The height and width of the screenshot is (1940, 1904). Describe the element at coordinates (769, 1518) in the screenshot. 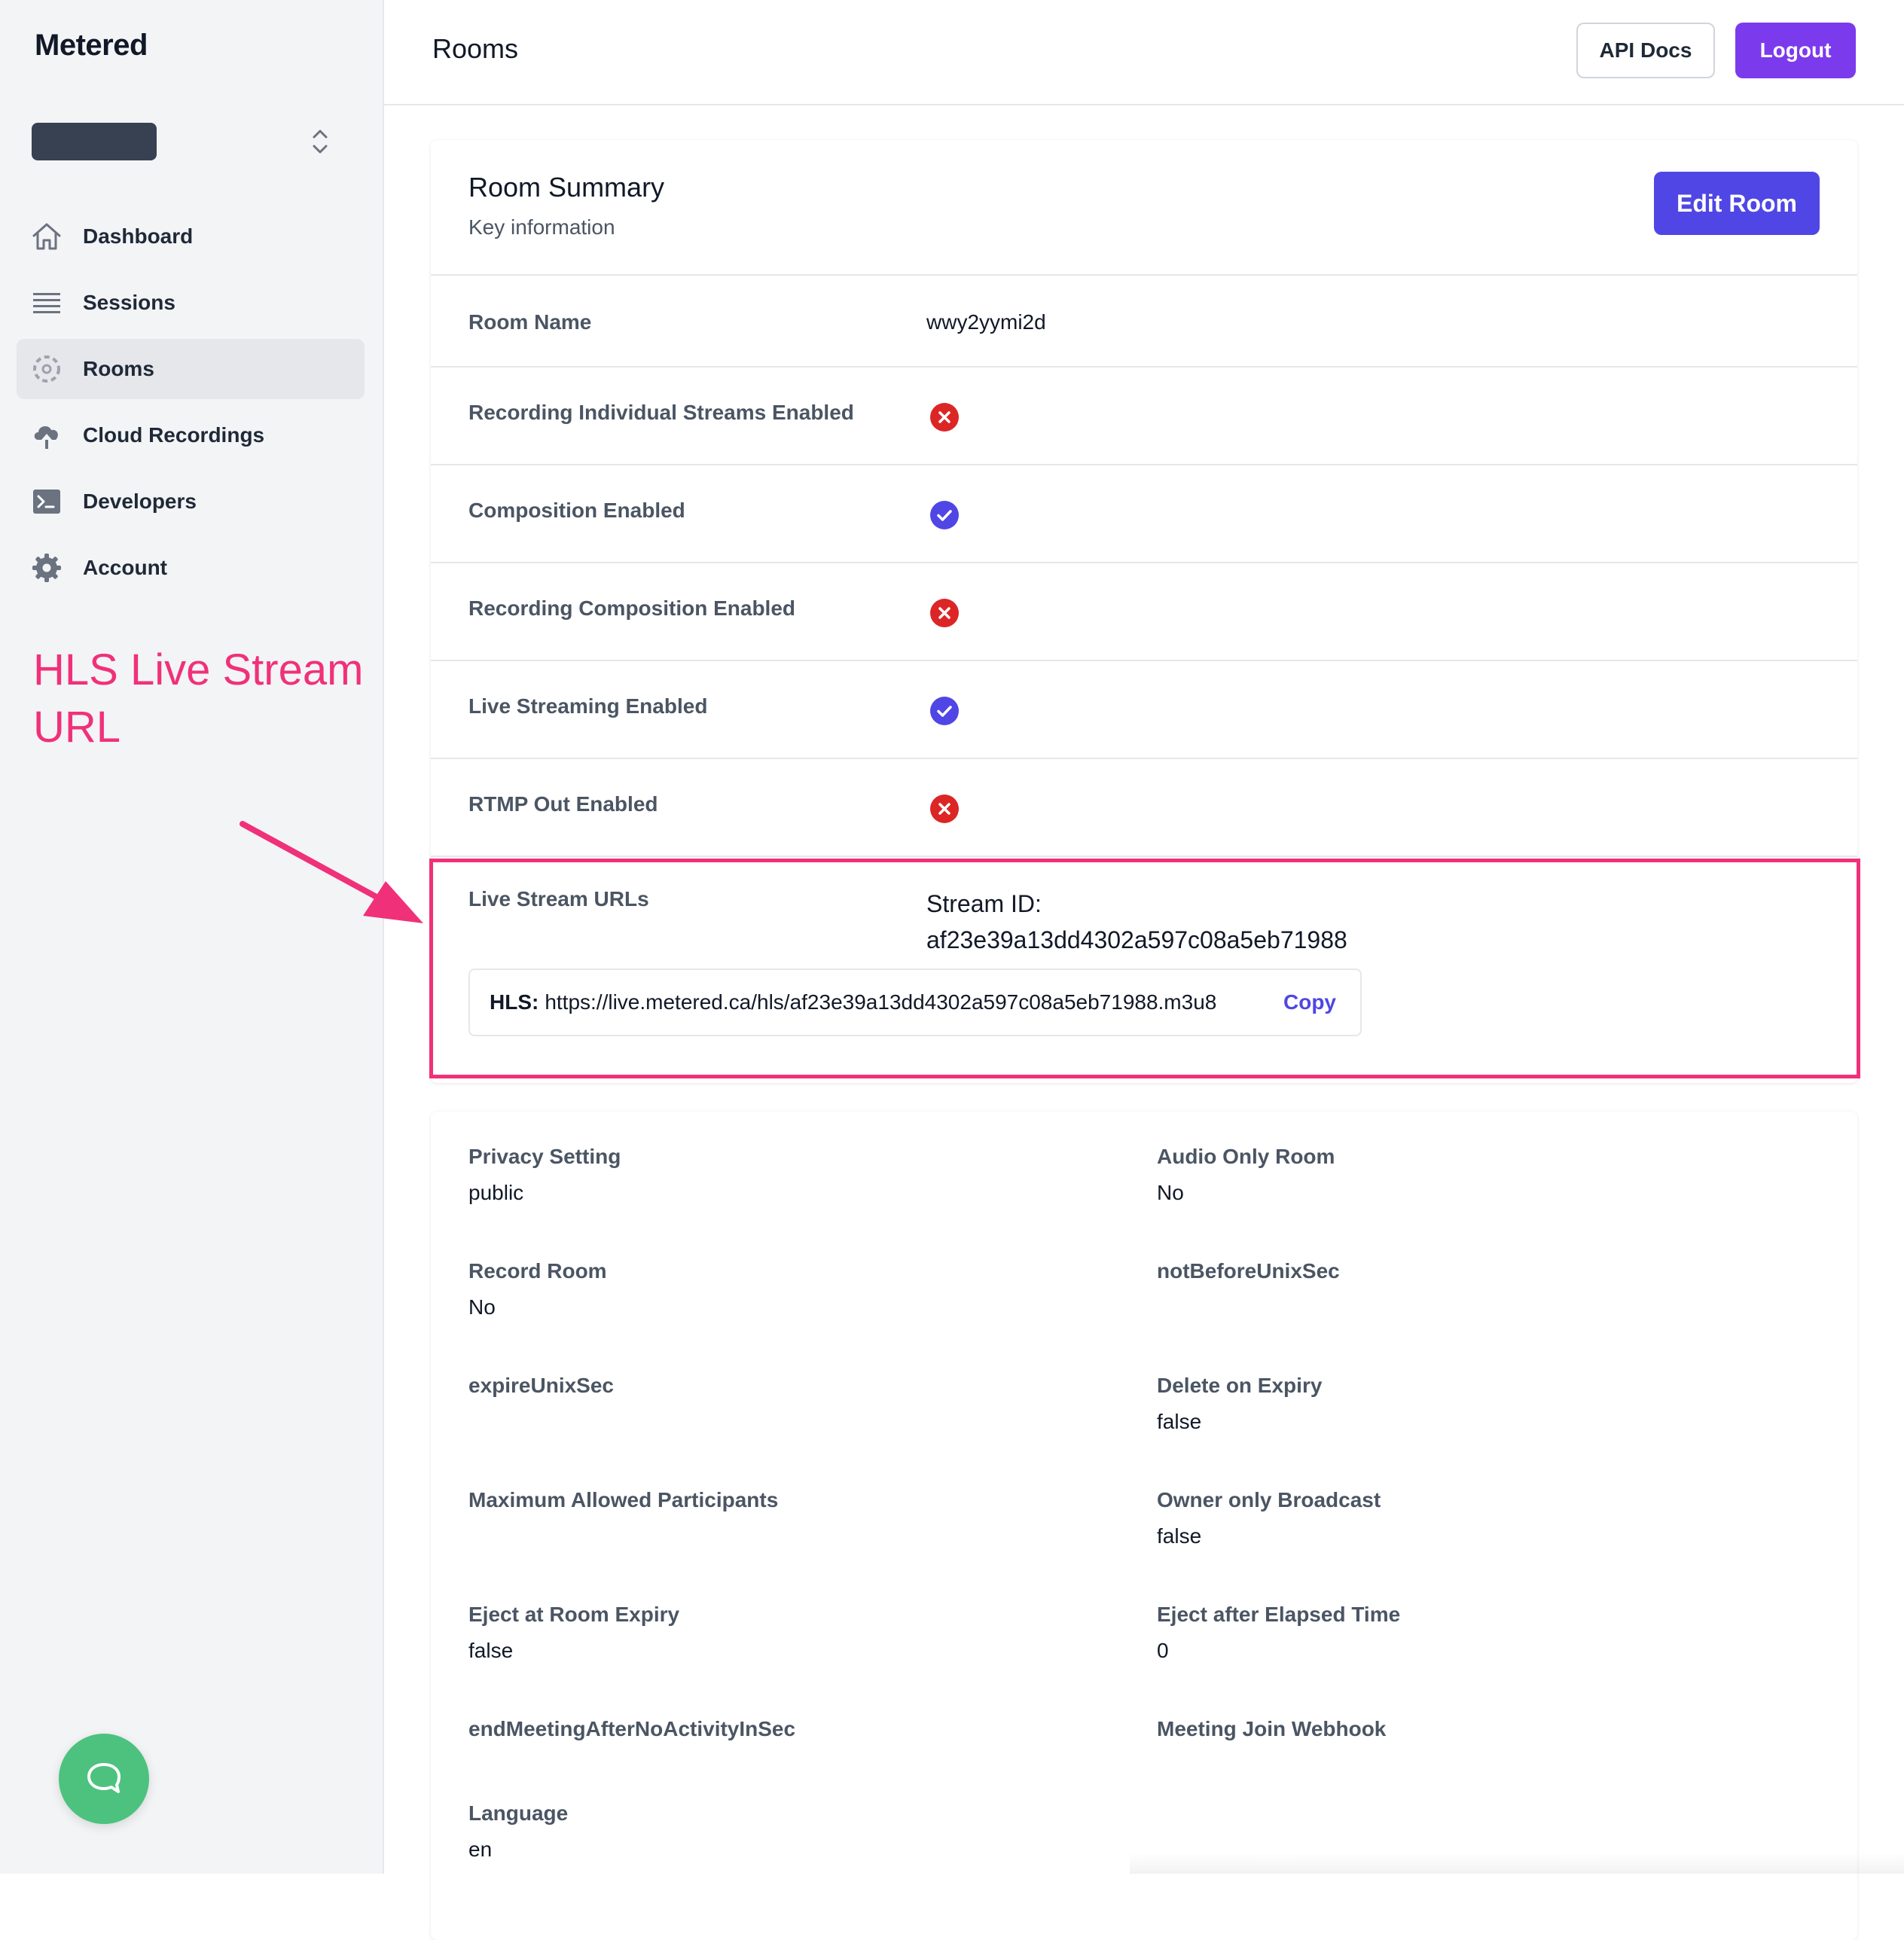

I see `field-max-participants: Maximum Allowed Participants` at that location.